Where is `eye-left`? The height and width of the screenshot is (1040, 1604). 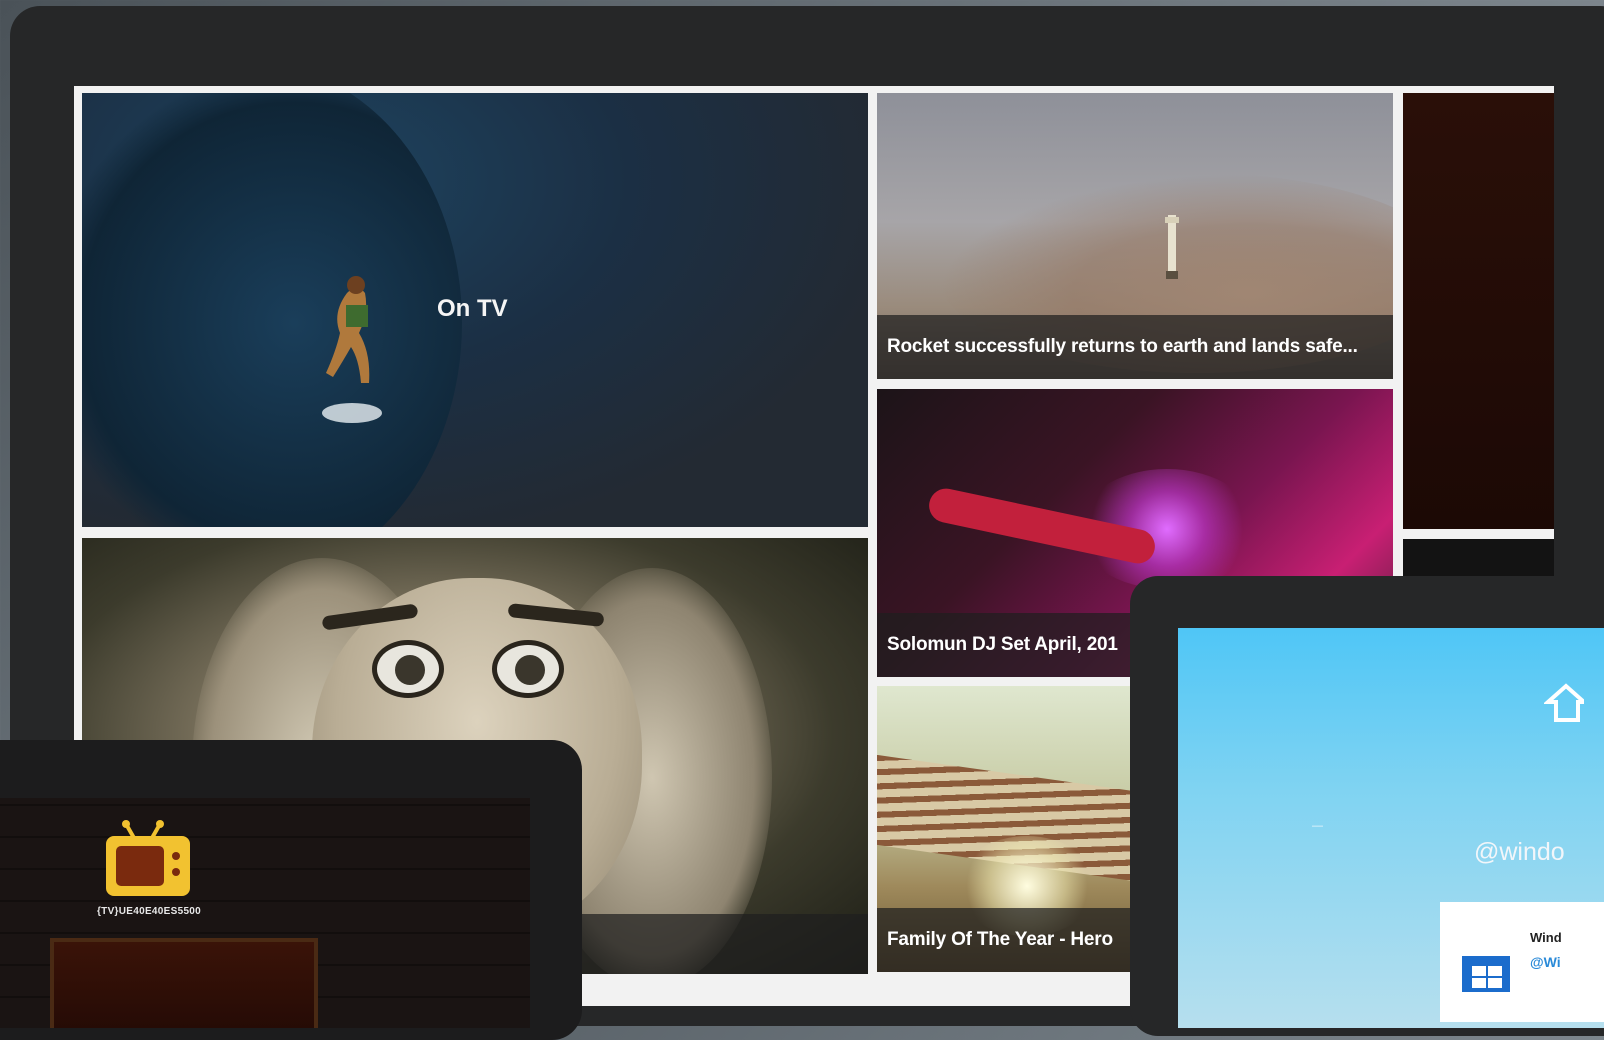 eye-left is located at coordinates (408, 669).